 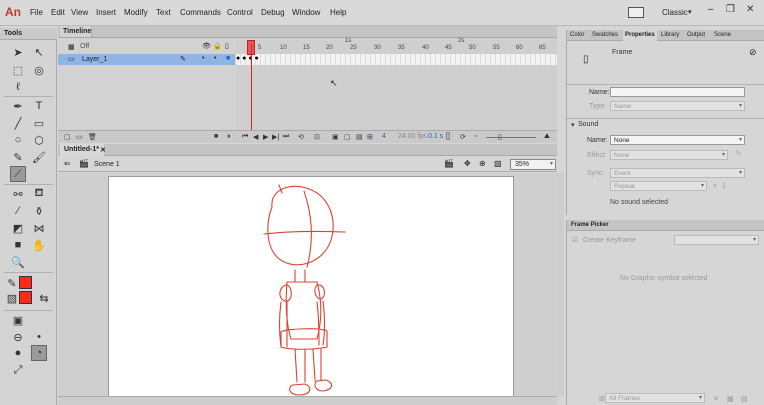 I want to click on rectangle-tool-icon: ▭, so click(x=39, y=123).